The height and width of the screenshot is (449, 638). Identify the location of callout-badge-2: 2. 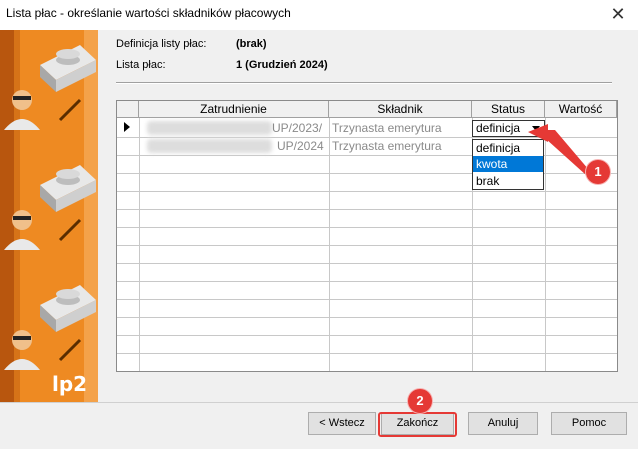
(420, 401).